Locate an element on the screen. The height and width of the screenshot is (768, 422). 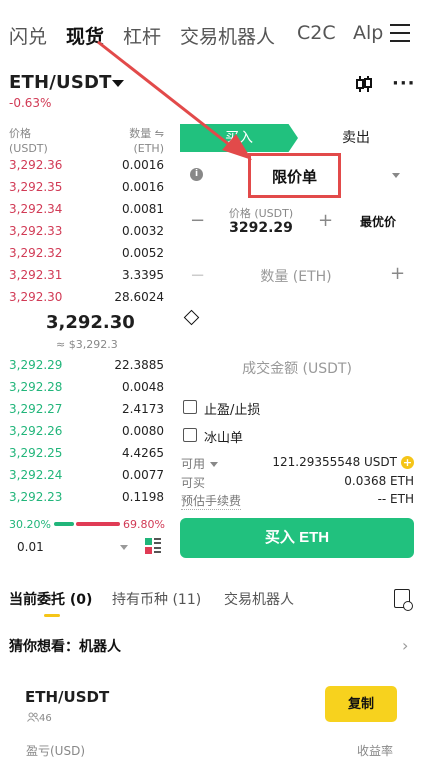
sell-ratio-bar is located at coordinates (98, 524).